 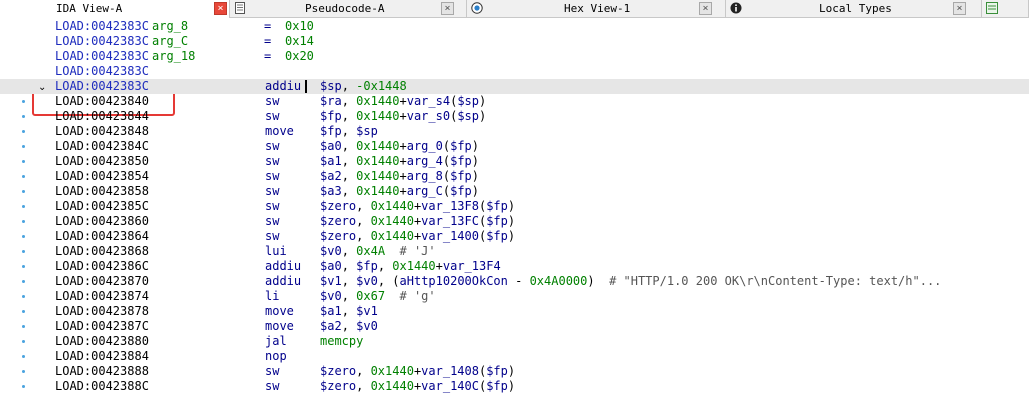 I want to click on operands: $fp, $sp, so click(x=349, y=131).